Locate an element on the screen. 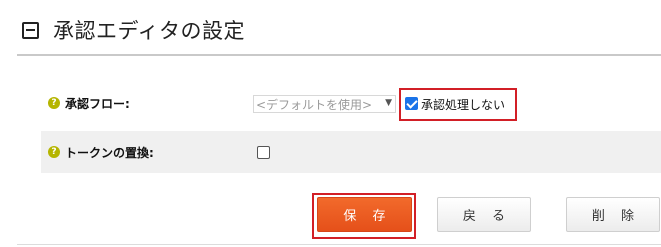  page-header: 承認エディタの設定 is located at coordinates (133, 30).